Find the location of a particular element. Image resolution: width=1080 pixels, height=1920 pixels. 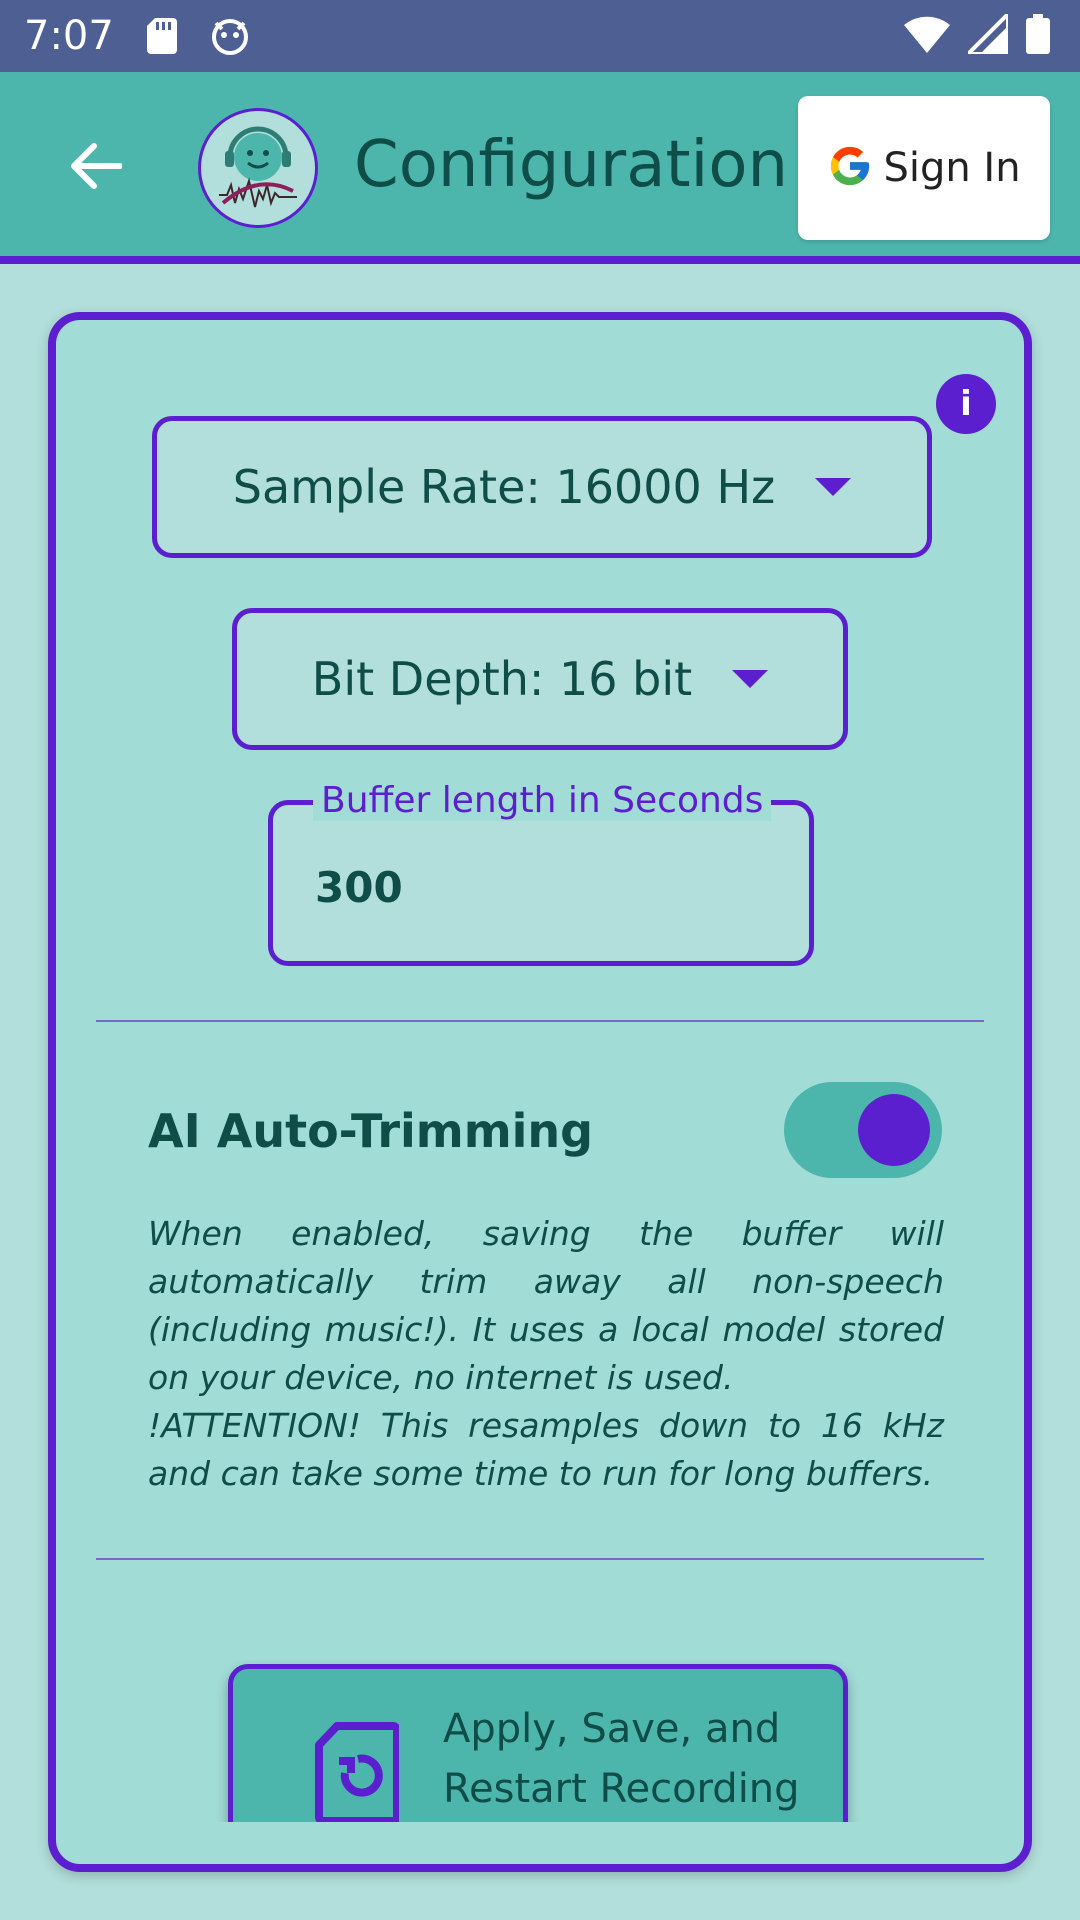

bit-depth-label: Bit Depth: 16 bit is located at coordinates (502, 679).